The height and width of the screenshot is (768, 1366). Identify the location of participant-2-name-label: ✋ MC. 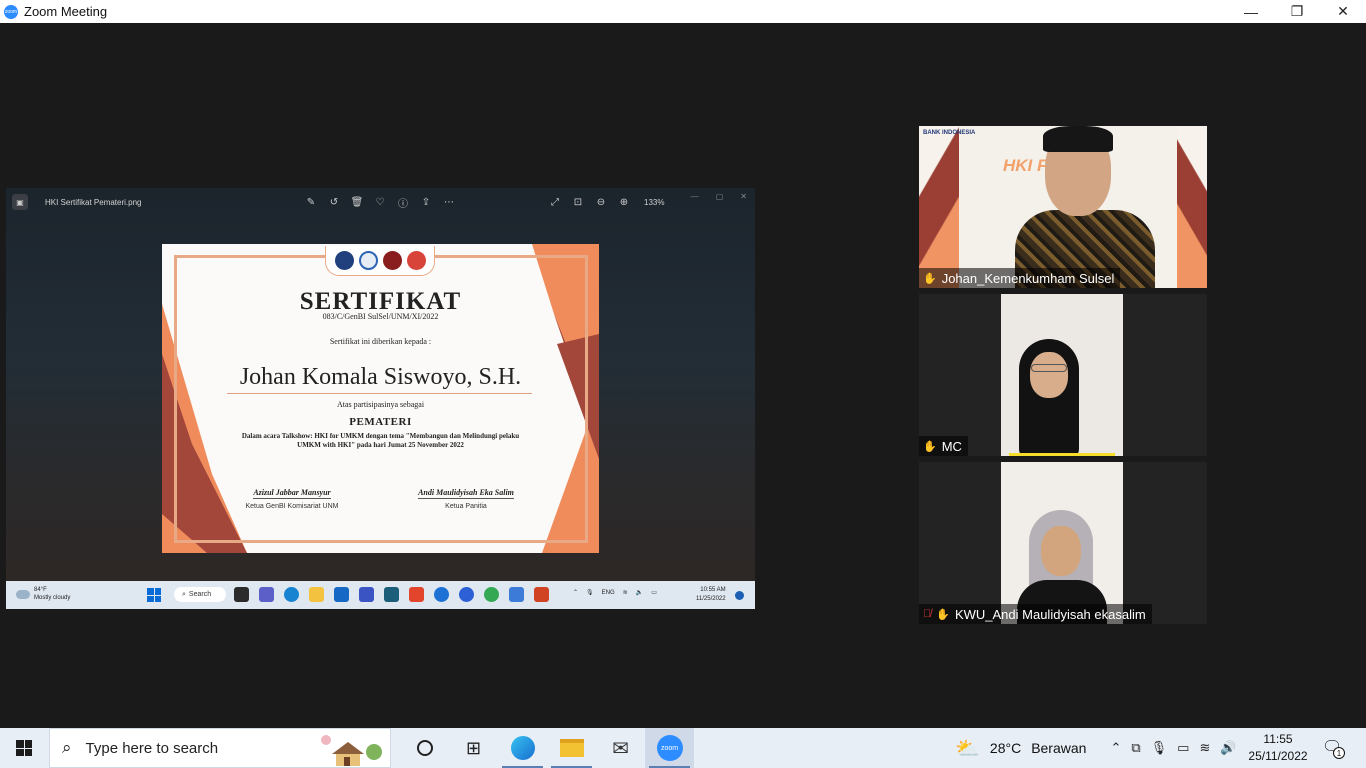
(943, 446).